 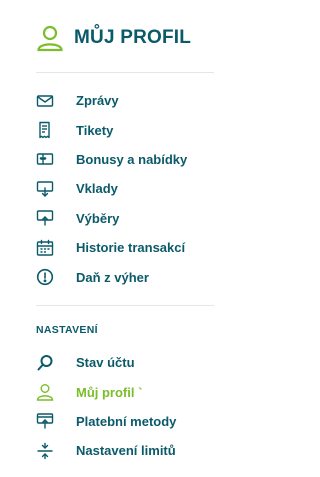 What do you see at coordinates (45, 451) in the screenshot?
I see `limits-icon` at bounding box center [45, 451].